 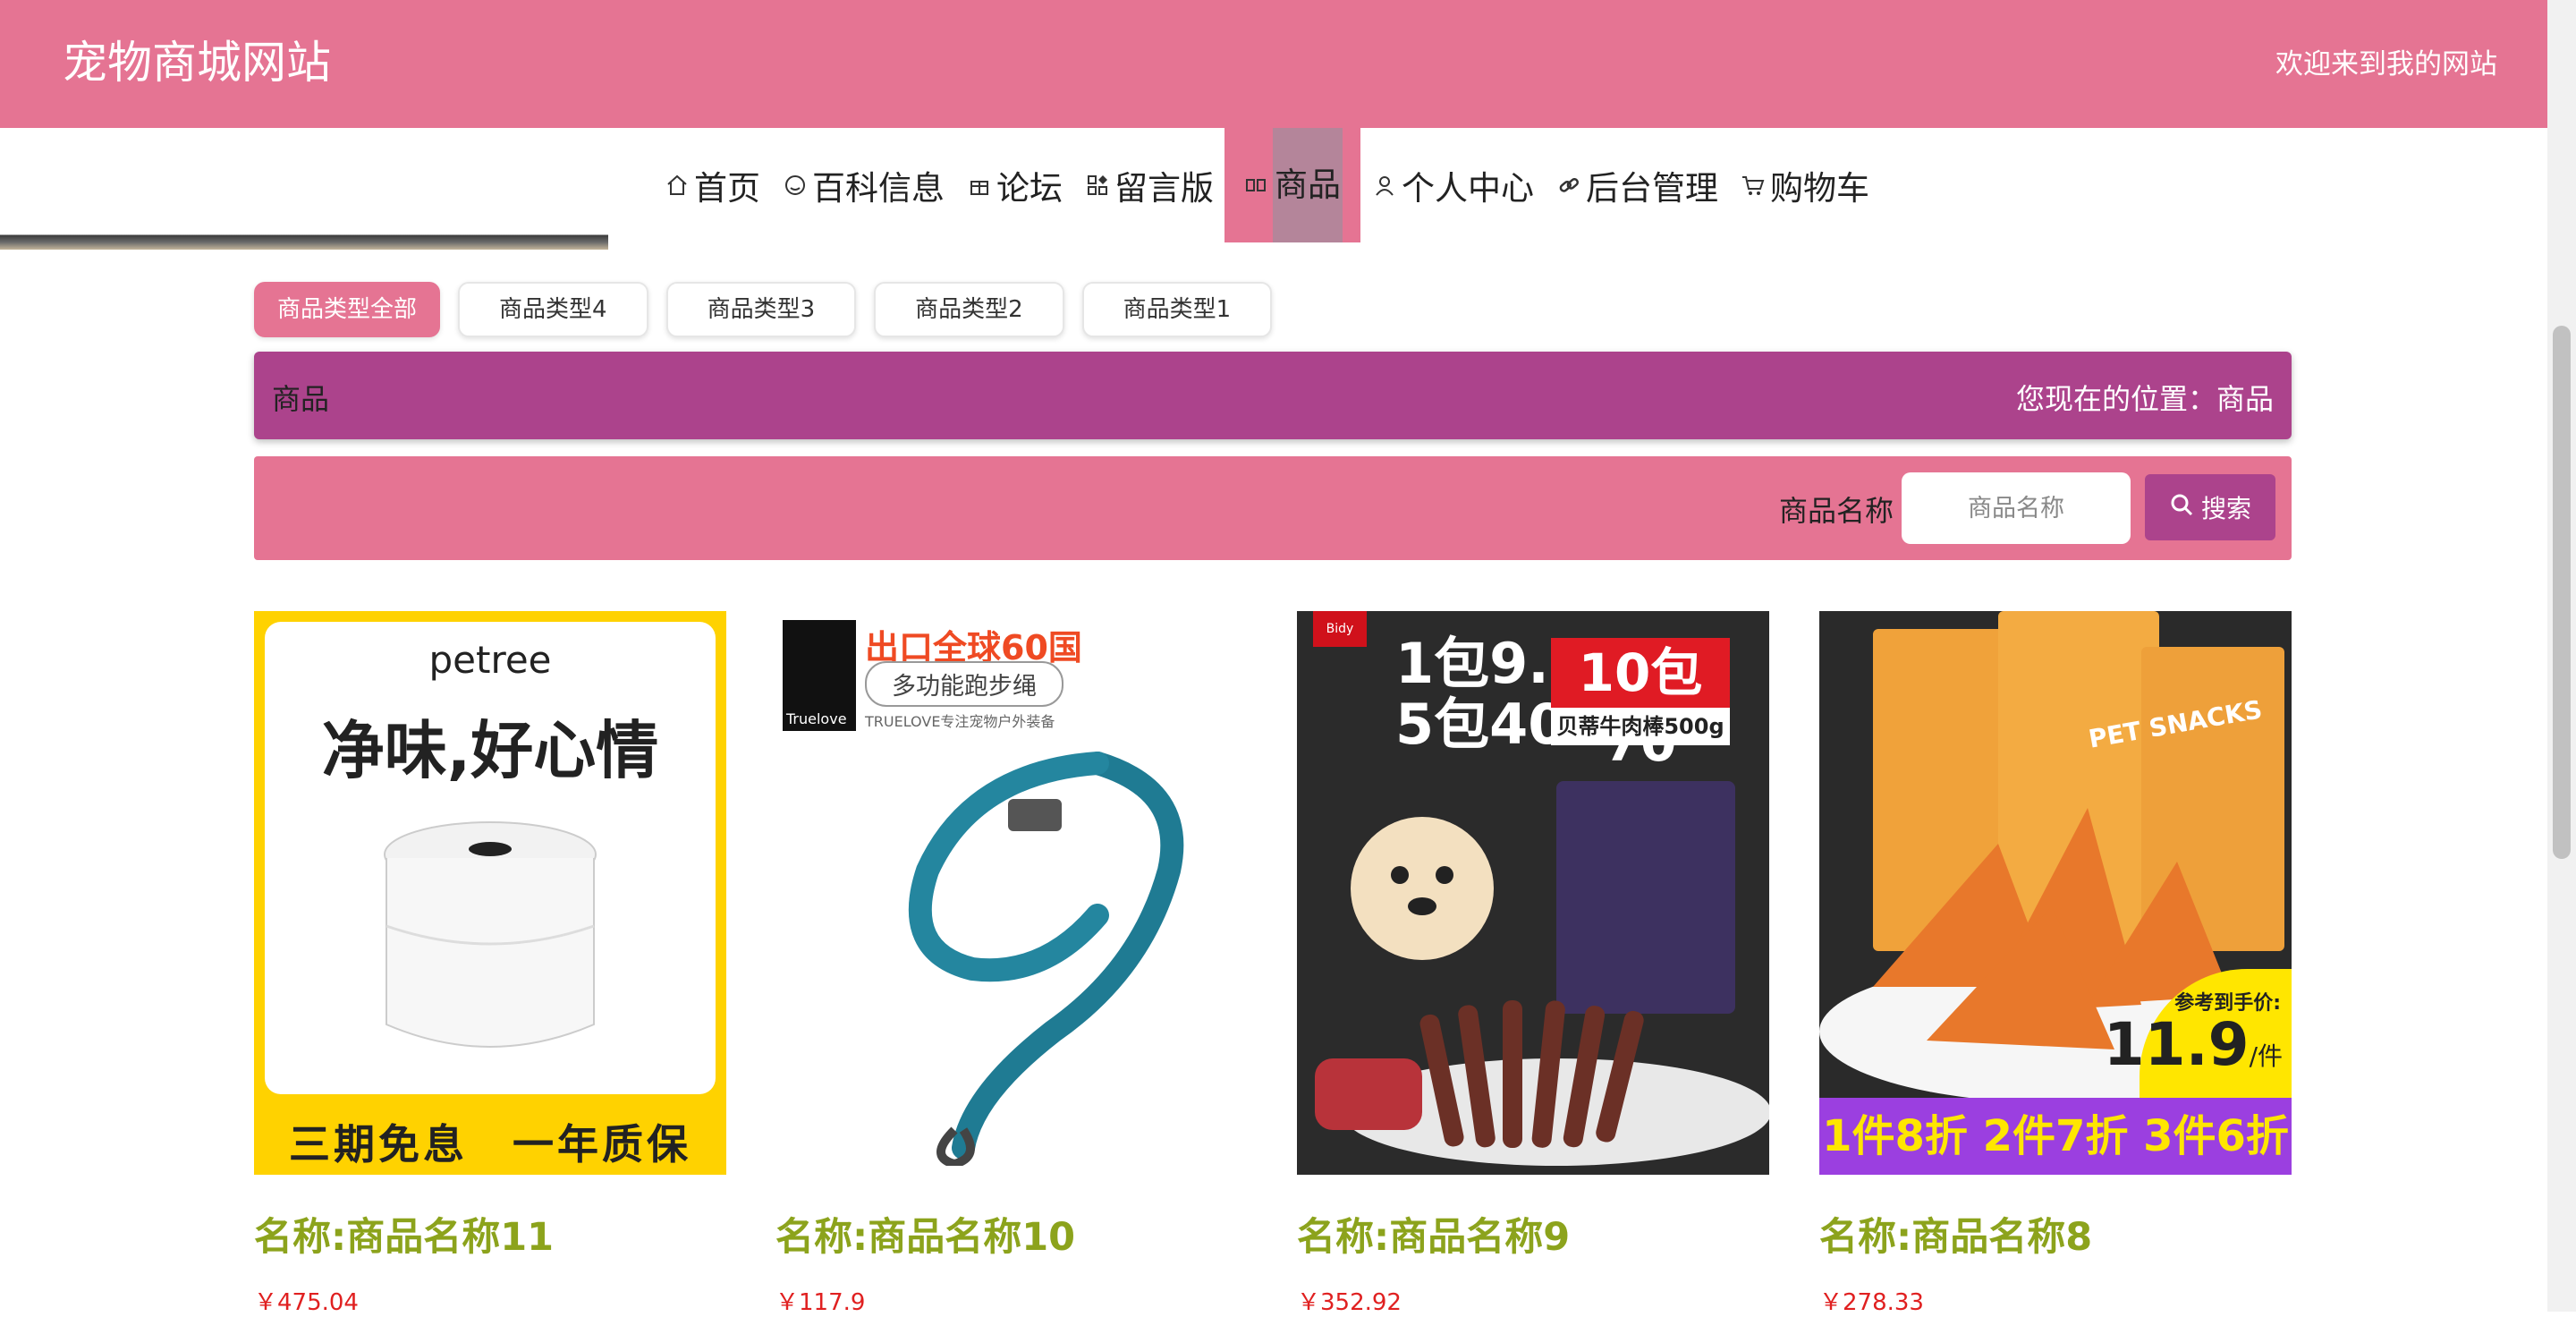 What do you see at coordinates (795, 185) in the screenshot?
I see `chat-bubble-icon` at bounding box center [795, 185].